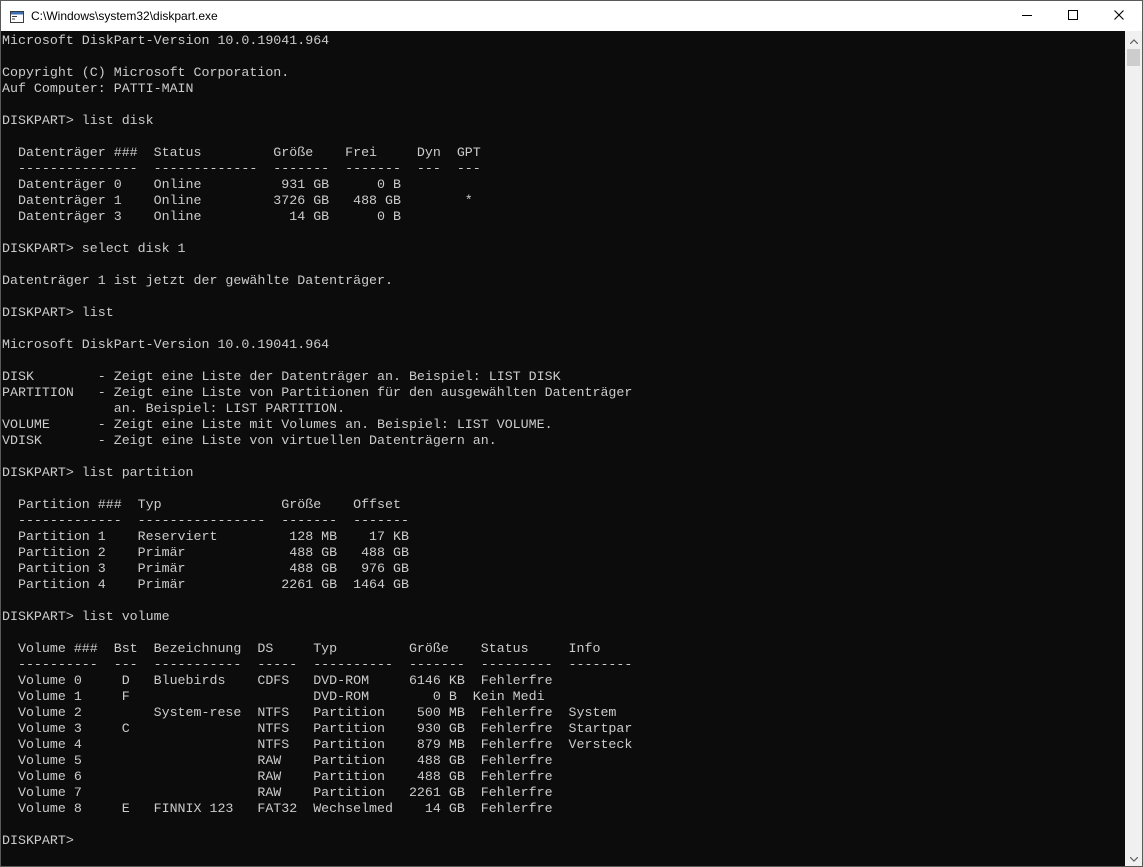 This screenshot has width=1143, height=867. What do you see at coordinates (124, 16) in the screenshot?
I see `window-title: C:\Windows\system32\diskpart.exe` at bounding box center [124, 16].